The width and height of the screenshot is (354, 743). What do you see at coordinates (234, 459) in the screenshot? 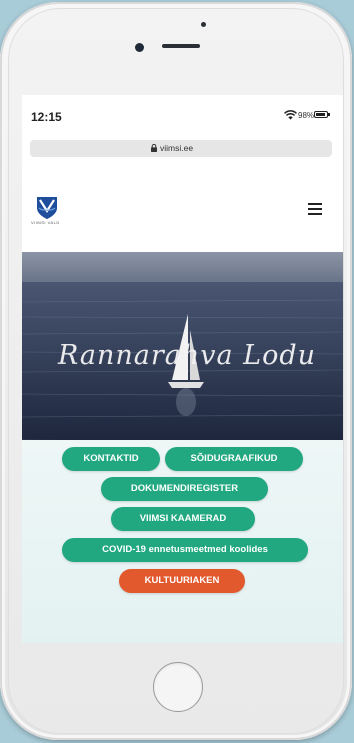
I see `soidugraafikud-button: SÕIDUGRAAFIKUD` at bounding box center [234, 459].